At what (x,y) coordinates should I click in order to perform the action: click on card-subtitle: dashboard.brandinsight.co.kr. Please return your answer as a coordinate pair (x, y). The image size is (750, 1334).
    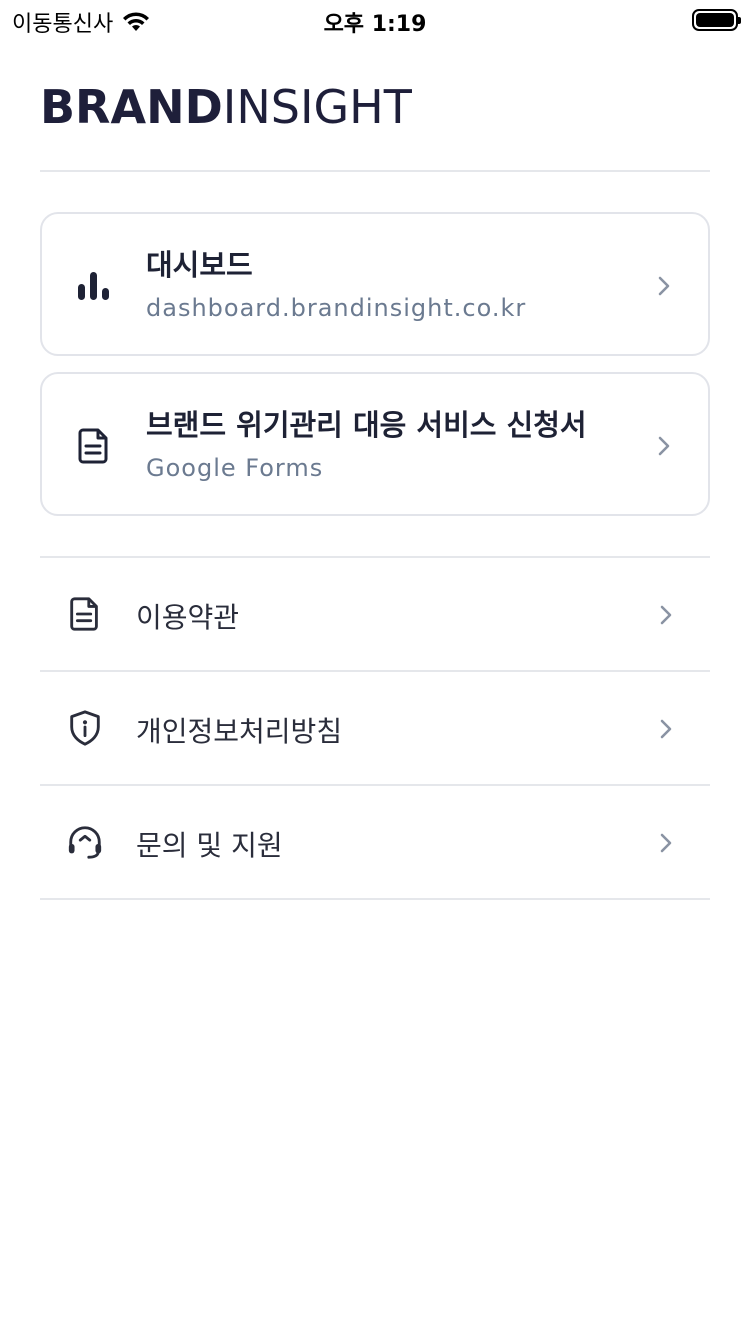
    Looking at the image, I should click on (336, 308).